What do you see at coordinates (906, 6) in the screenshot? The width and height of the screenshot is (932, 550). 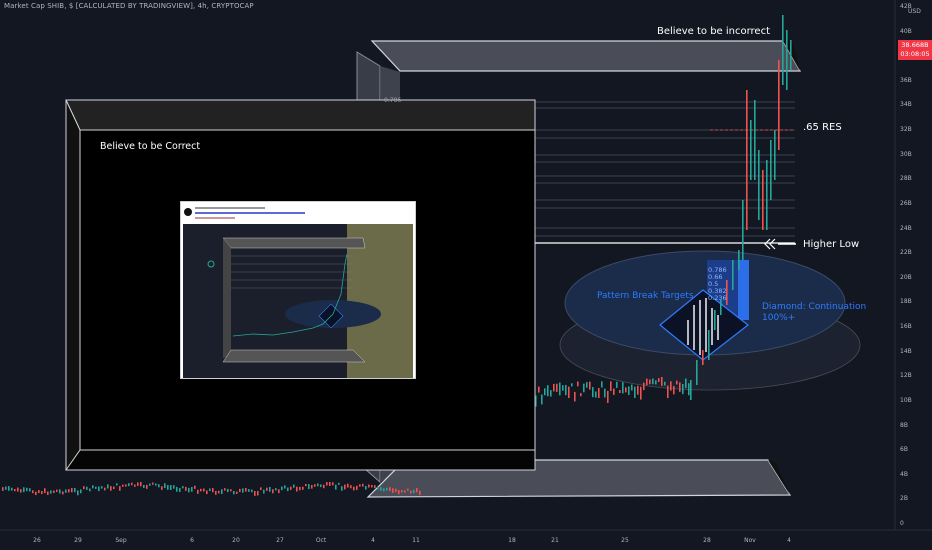 I see `price-tick: 42B` at bounding box center [906, 6].